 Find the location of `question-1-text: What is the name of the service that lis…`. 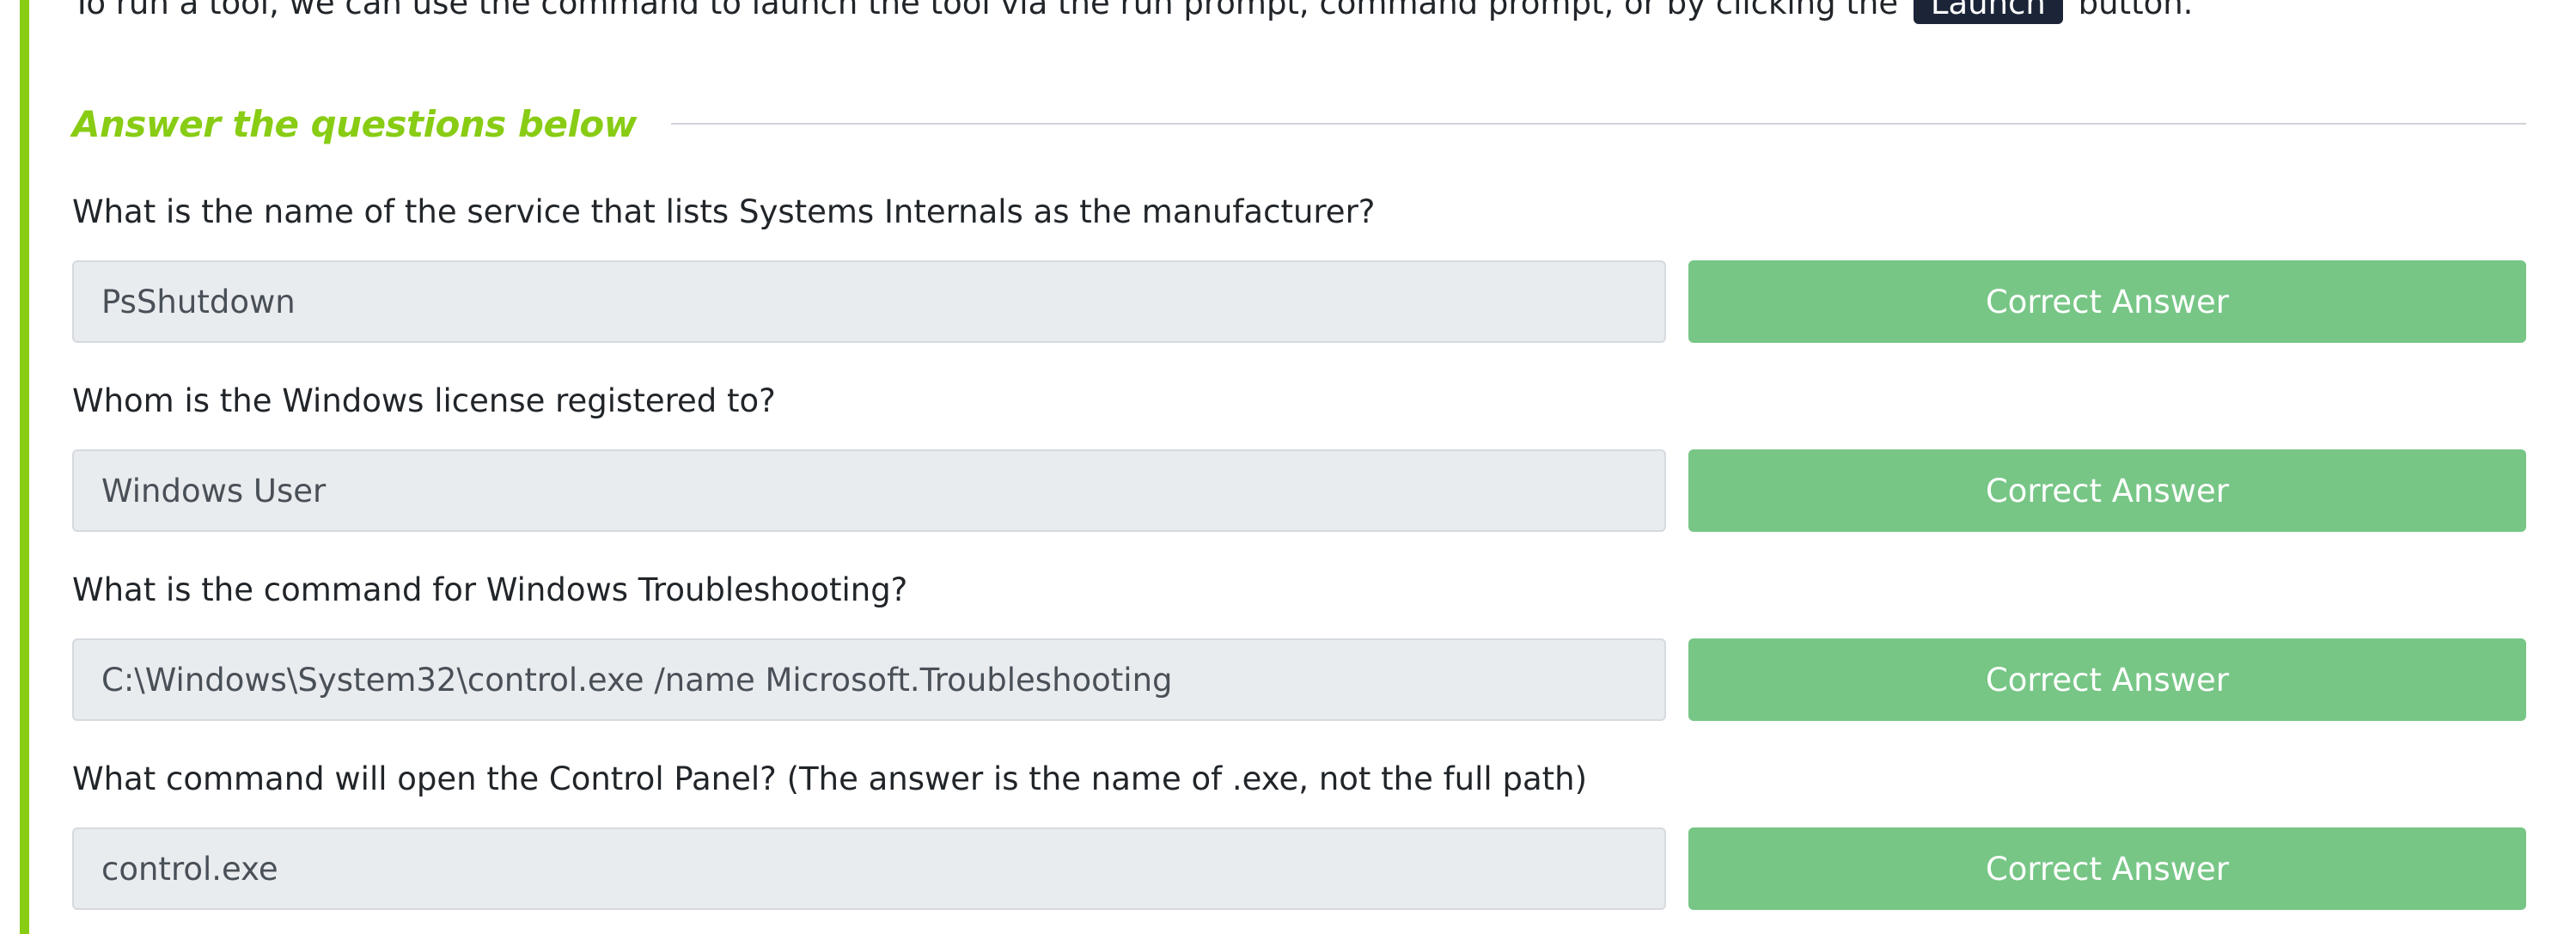

question-1-text: What is the name of the service that lis… is located at coordinates (724, 211).